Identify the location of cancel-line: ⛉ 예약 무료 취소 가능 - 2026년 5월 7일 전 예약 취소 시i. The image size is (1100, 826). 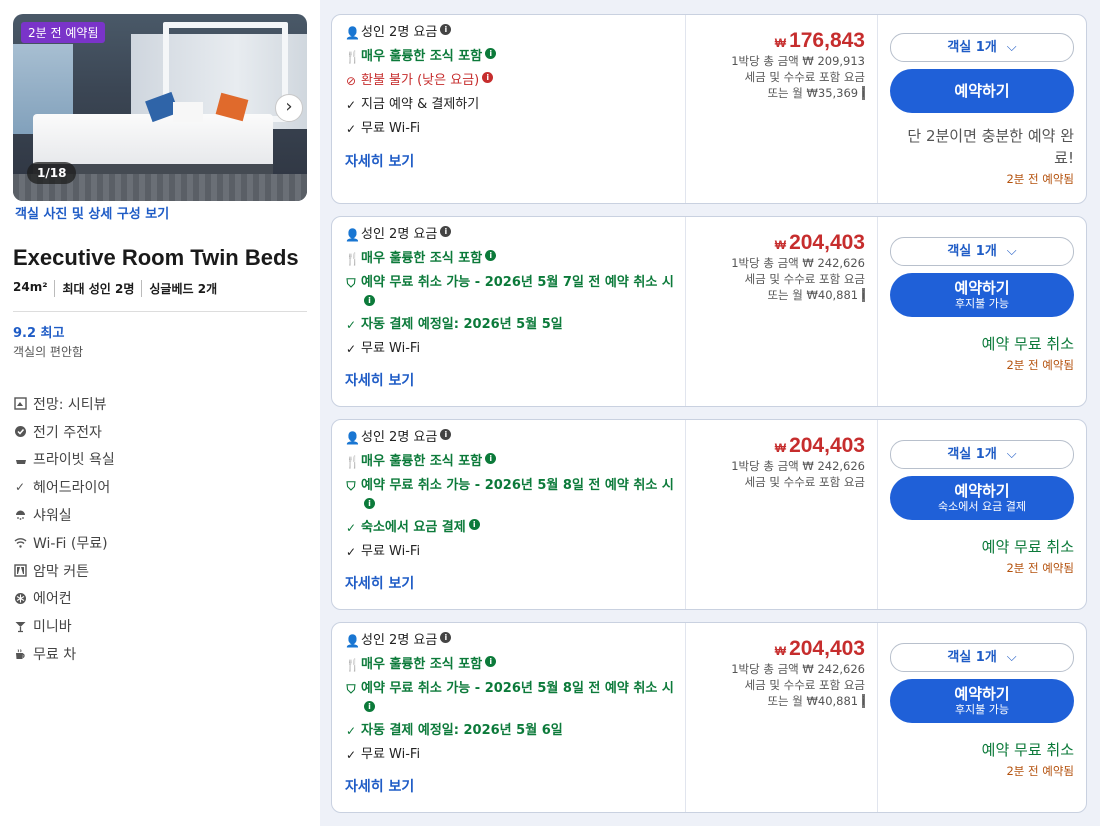
(510, 290).